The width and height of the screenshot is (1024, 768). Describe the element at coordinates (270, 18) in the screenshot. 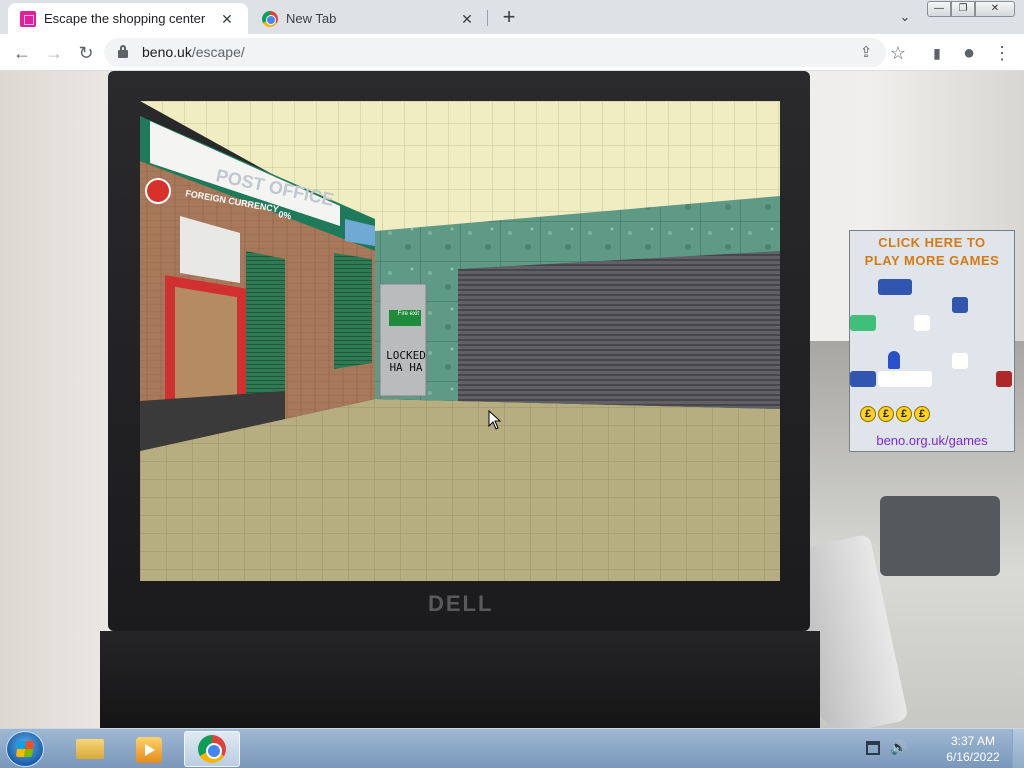

I see `chrome-favicon-icon` at that location.